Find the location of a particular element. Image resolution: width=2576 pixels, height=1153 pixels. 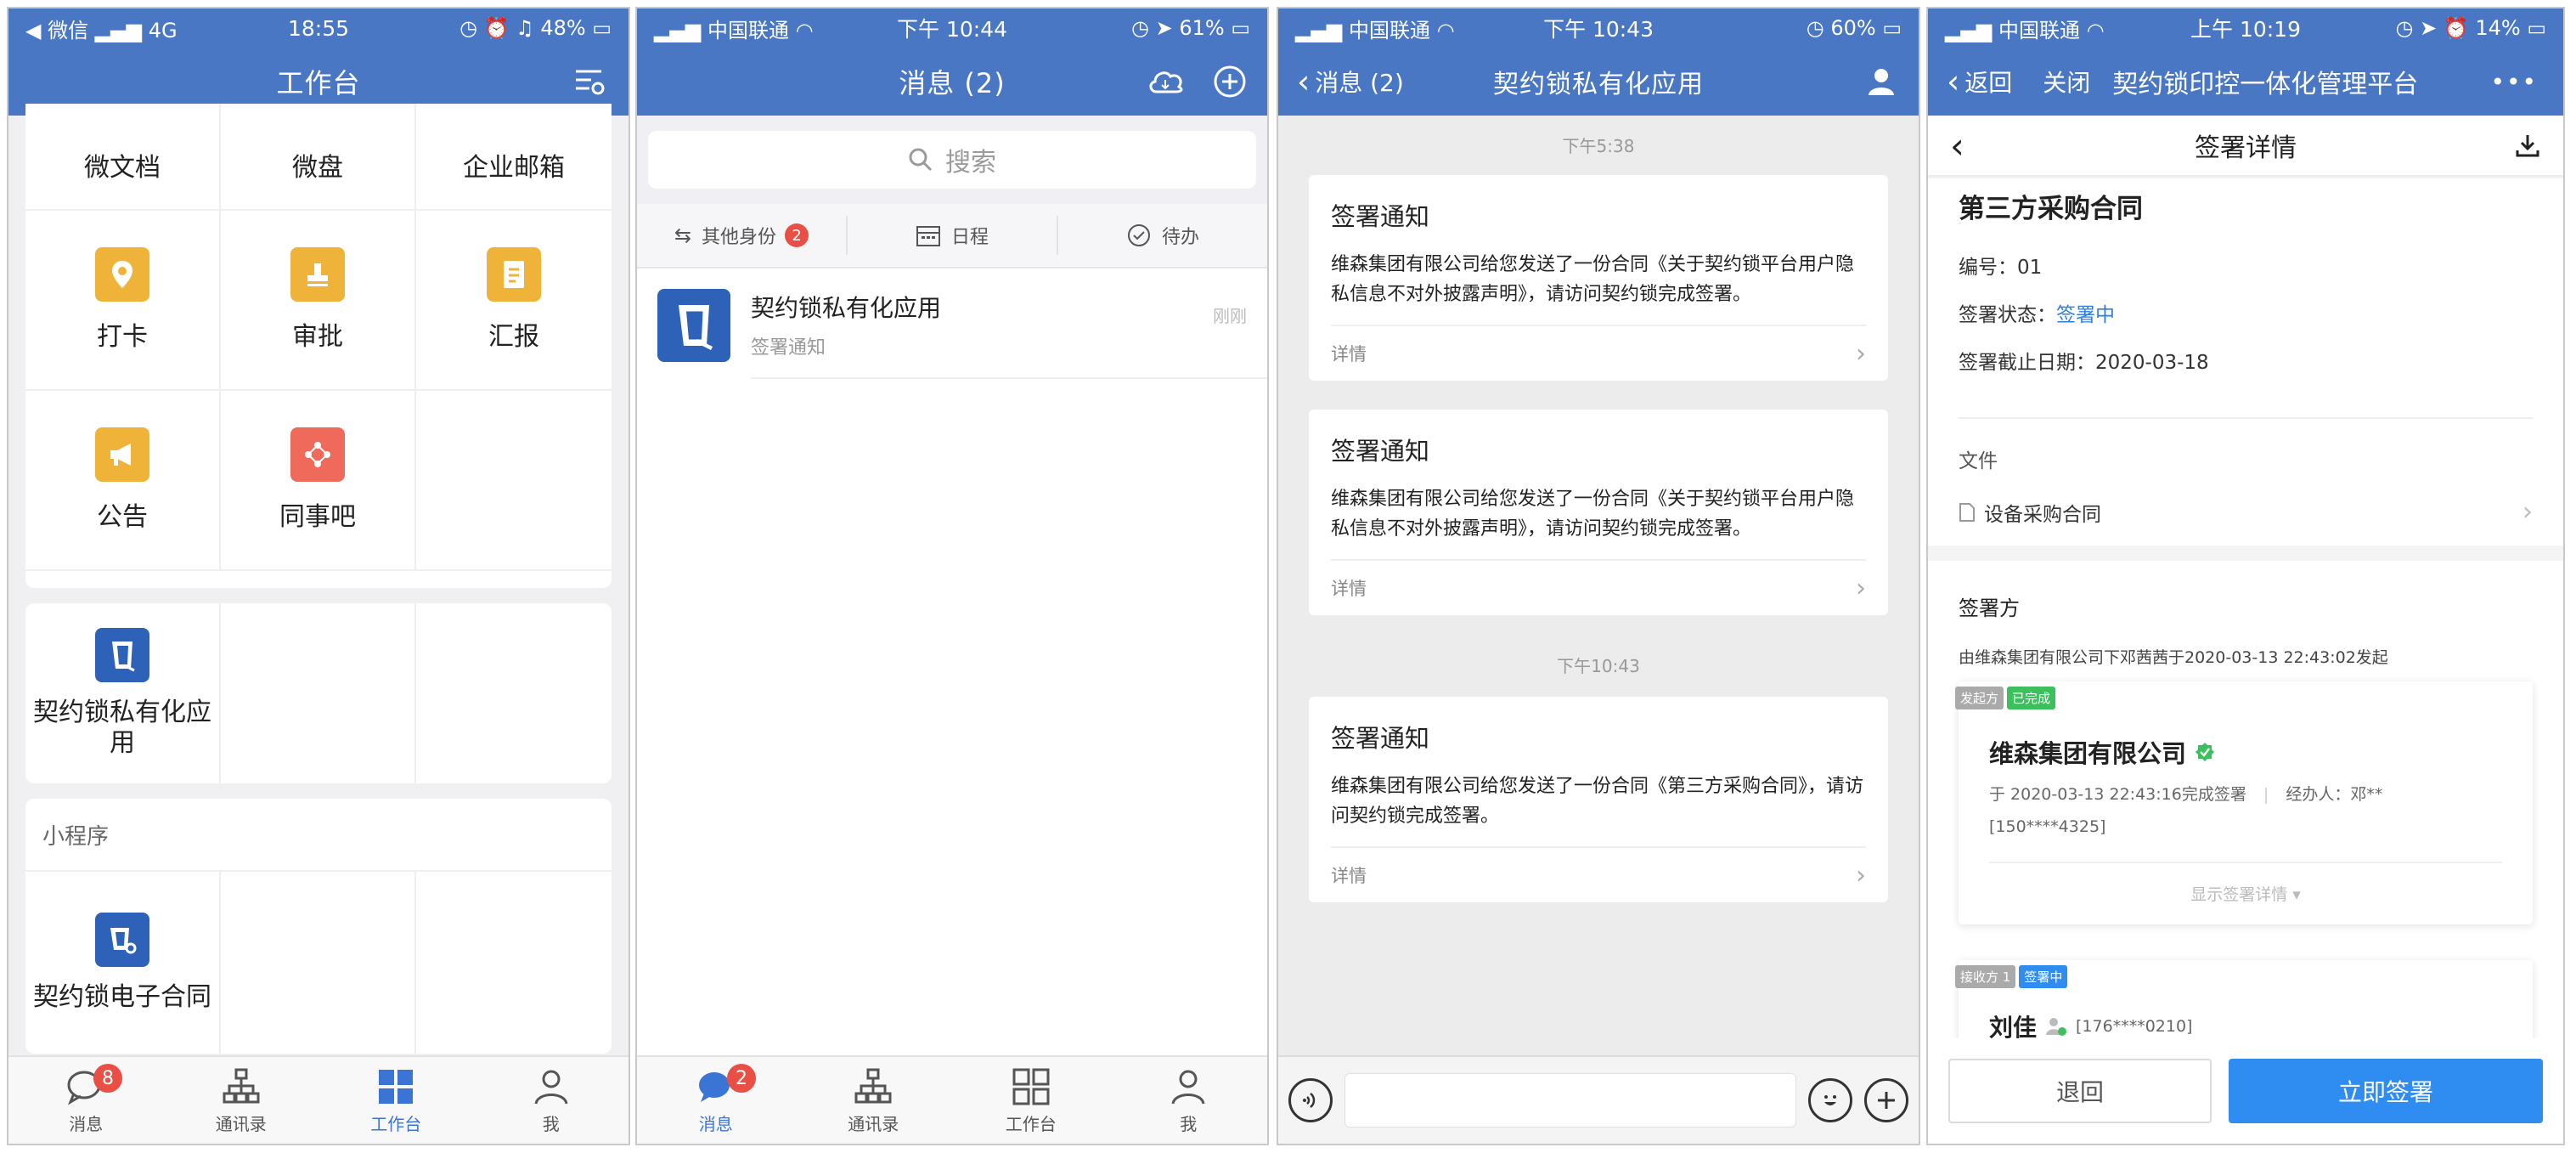

search-input: 搜索 is located at coordinates (952, 160).